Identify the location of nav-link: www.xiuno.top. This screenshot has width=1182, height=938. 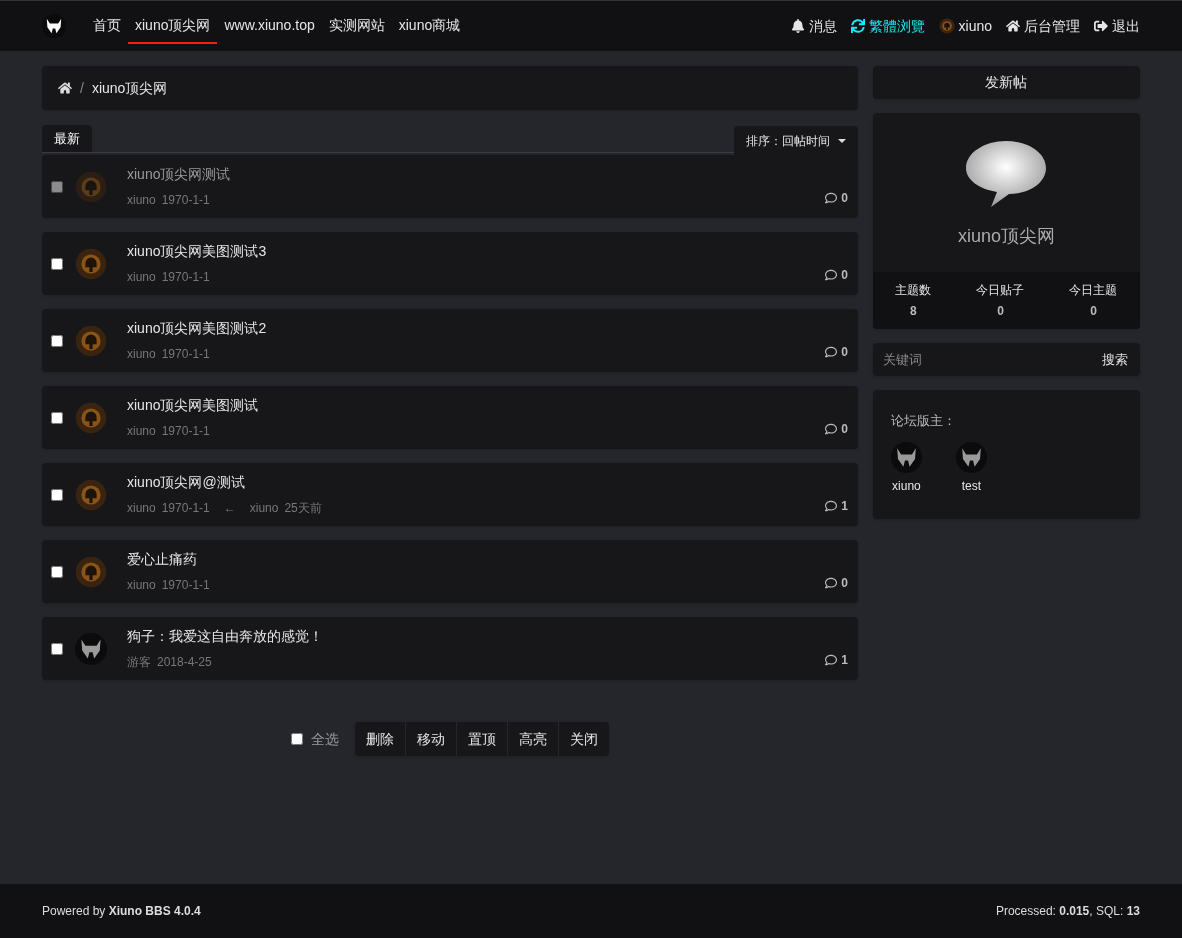
(269, 26).